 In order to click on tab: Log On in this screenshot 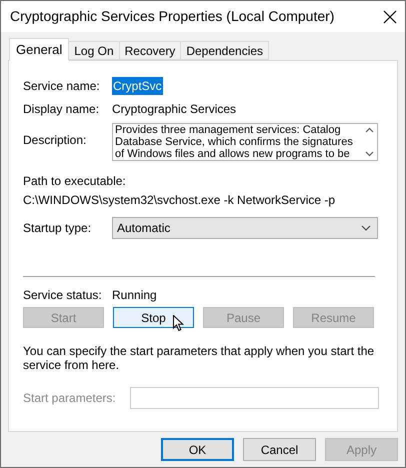, I will do `click(94, 50)`.